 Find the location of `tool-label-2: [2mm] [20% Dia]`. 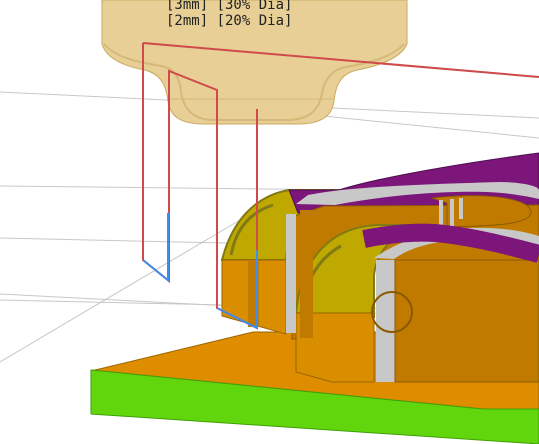

tool-label-2: [2mm] [20% Dia] is located at coordinates (229, 21).